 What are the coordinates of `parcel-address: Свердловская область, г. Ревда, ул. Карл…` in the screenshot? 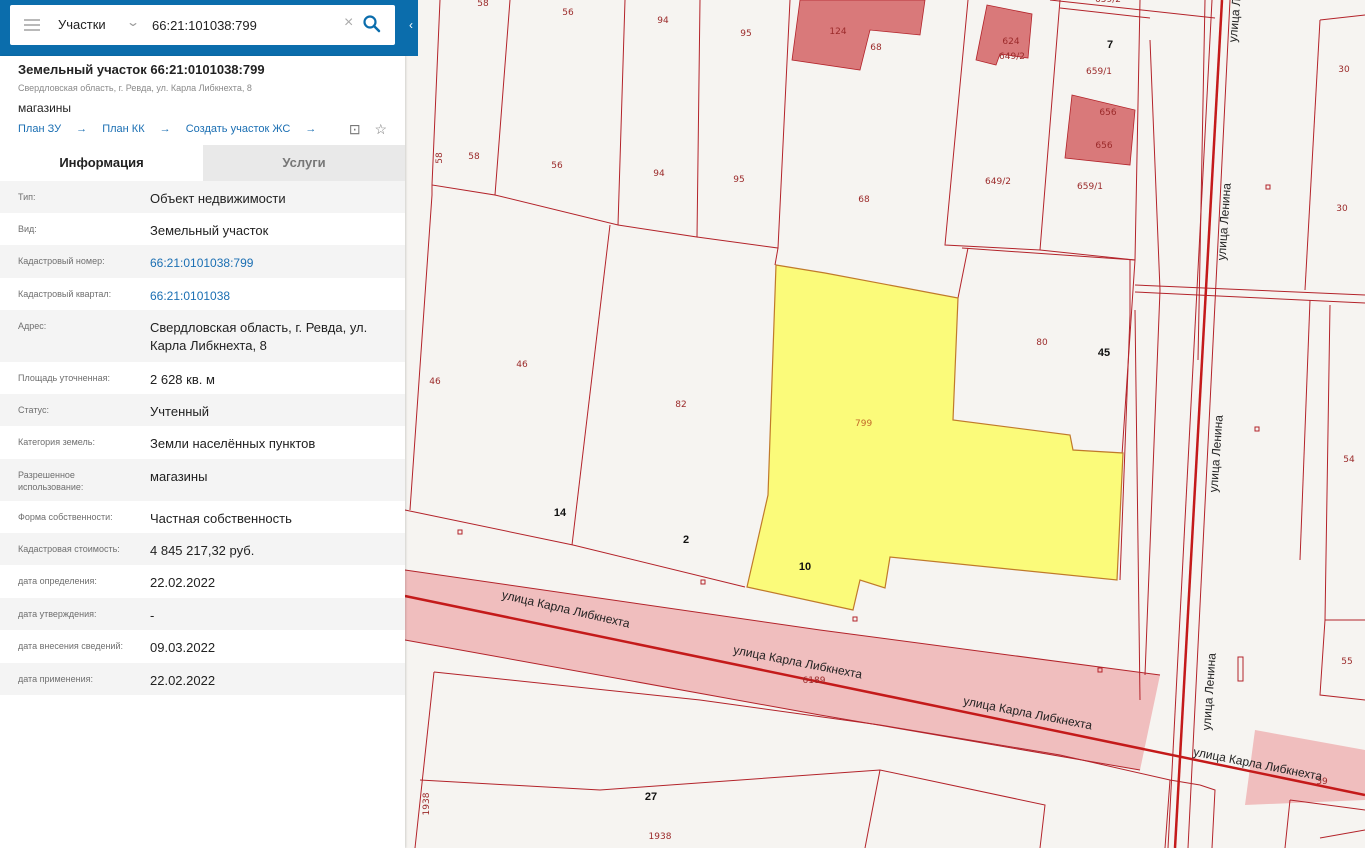 It's located at (135, 88).